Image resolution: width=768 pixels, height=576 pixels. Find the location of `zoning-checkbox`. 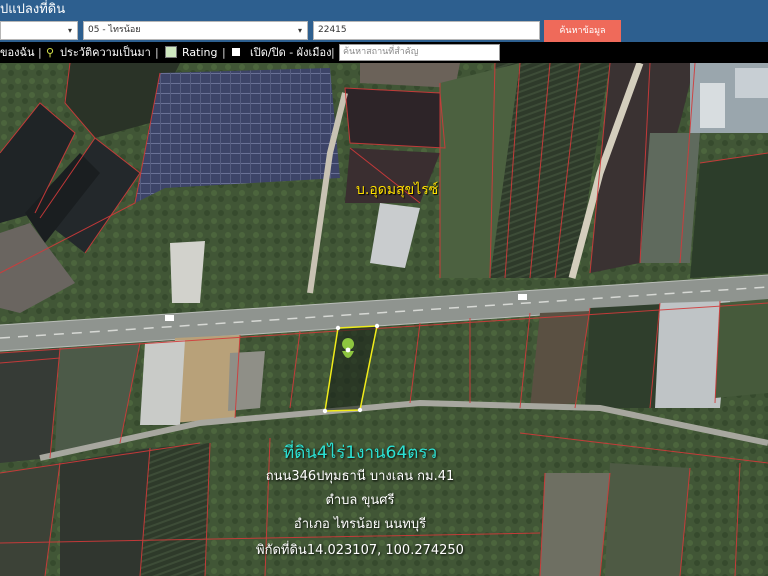

zoning-checkbox is located at coordinates (236, 52).